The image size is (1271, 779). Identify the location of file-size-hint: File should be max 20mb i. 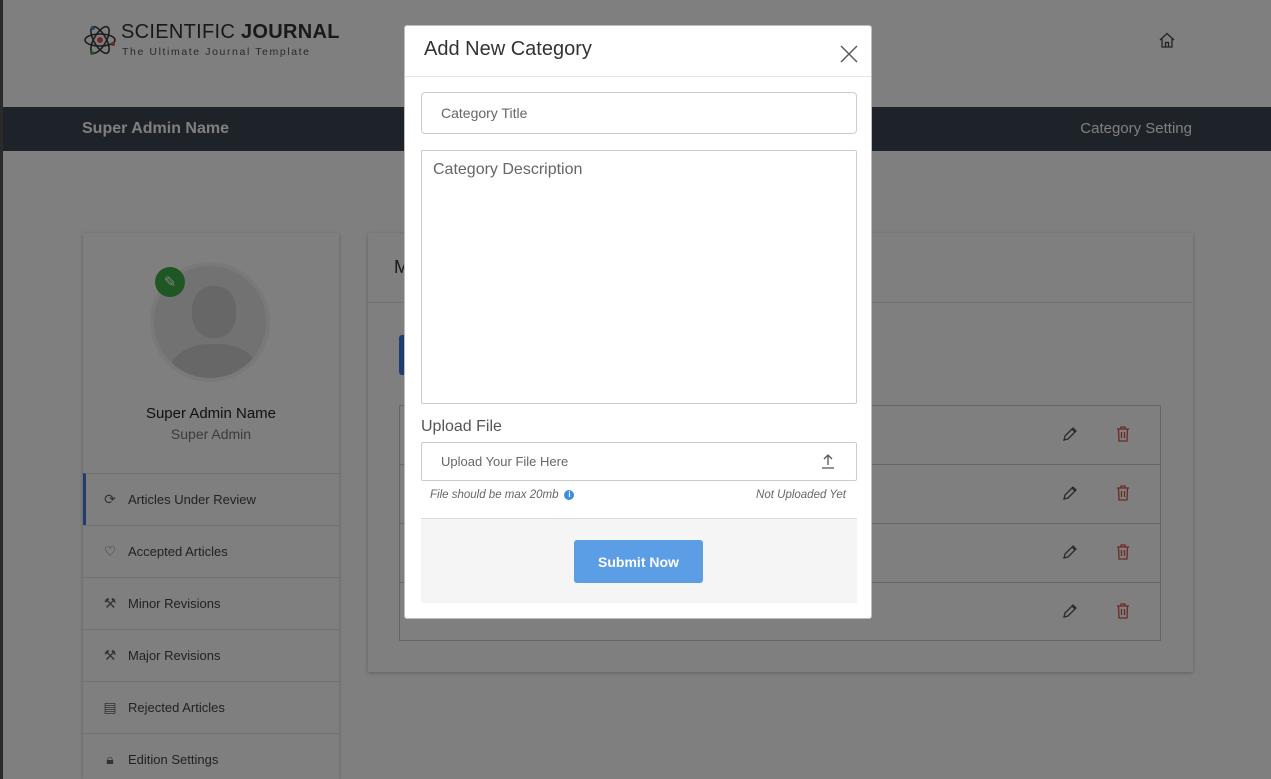
(502, 495).